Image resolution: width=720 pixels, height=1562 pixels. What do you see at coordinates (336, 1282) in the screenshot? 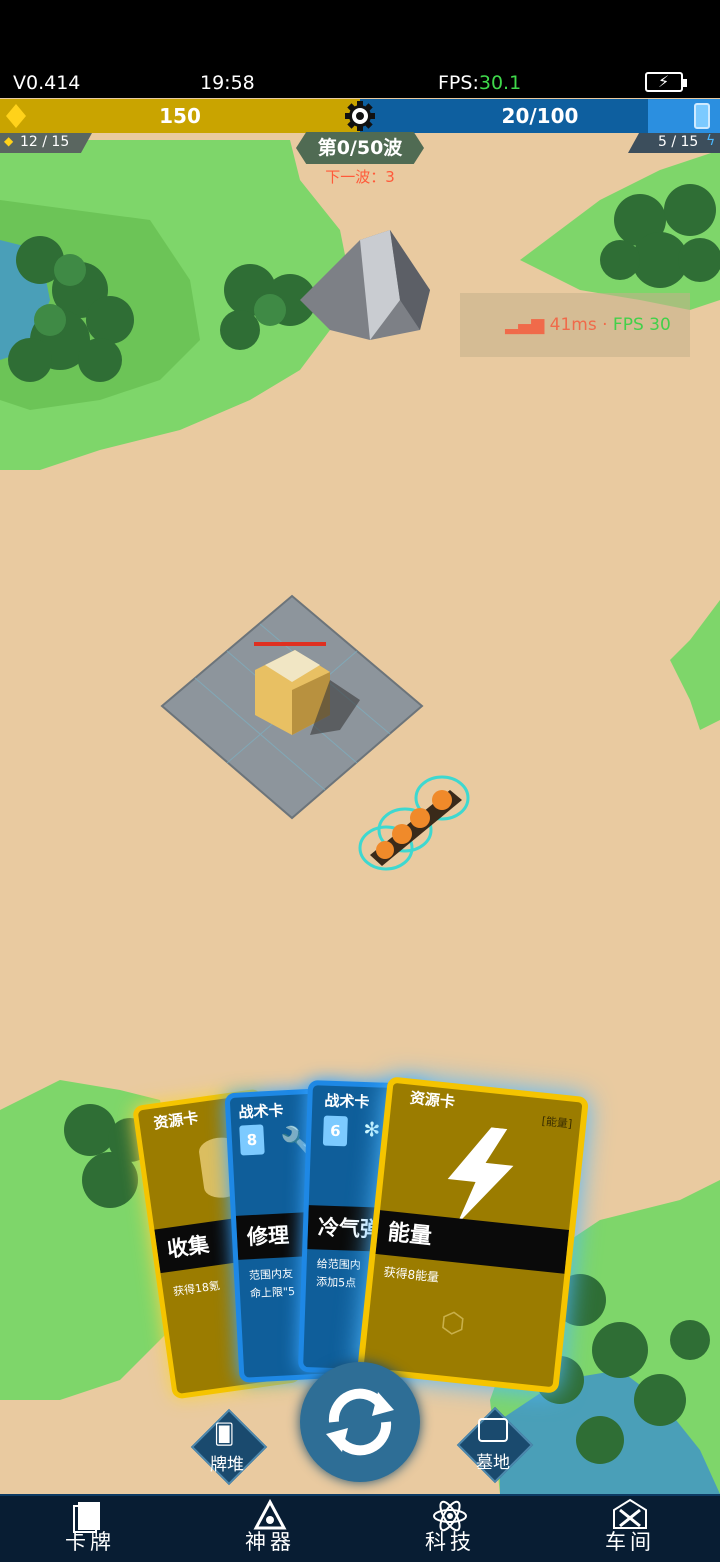
I see `card-description-line2: 添加5点` at bounding box center [336, 1282].